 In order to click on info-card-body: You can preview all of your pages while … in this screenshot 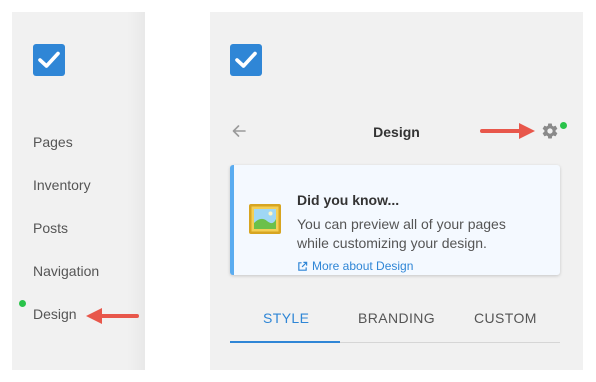, I will do `click(401, 233)`.